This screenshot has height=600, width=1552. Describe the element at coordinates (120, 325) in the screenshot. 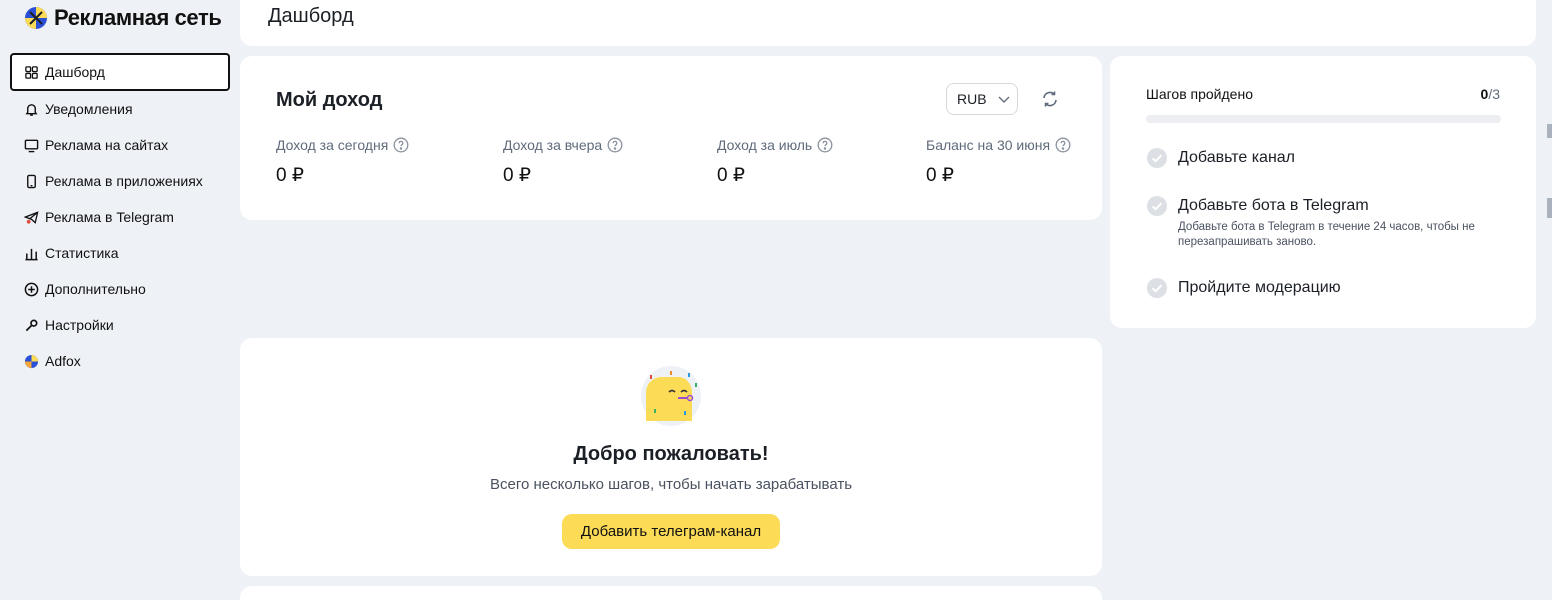

I see `nav-item-settings: Настройки` at that location.